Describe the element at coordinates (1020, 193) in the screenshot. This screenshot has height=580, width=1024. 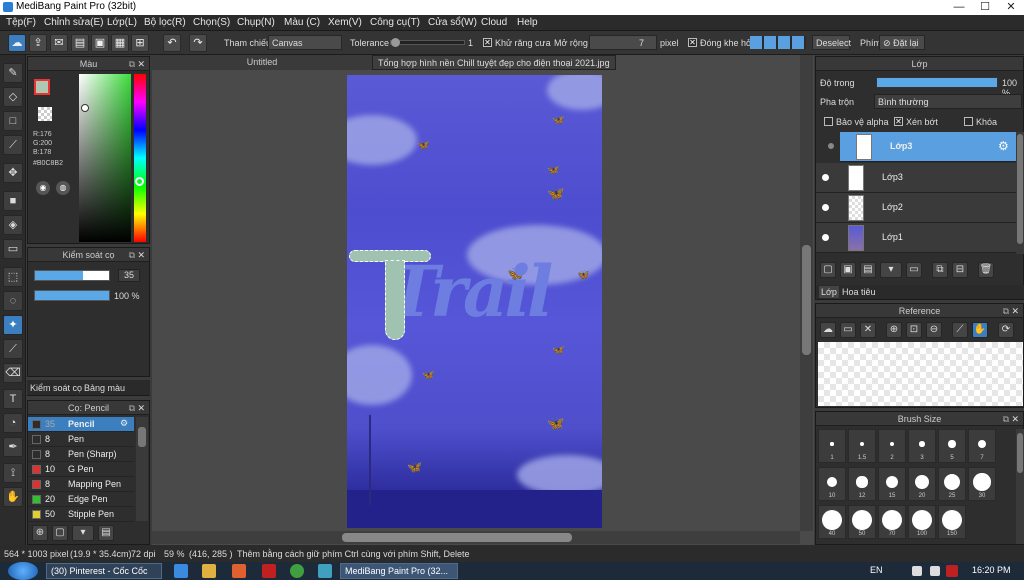
I see `layer-list-scrollbar` at that location.